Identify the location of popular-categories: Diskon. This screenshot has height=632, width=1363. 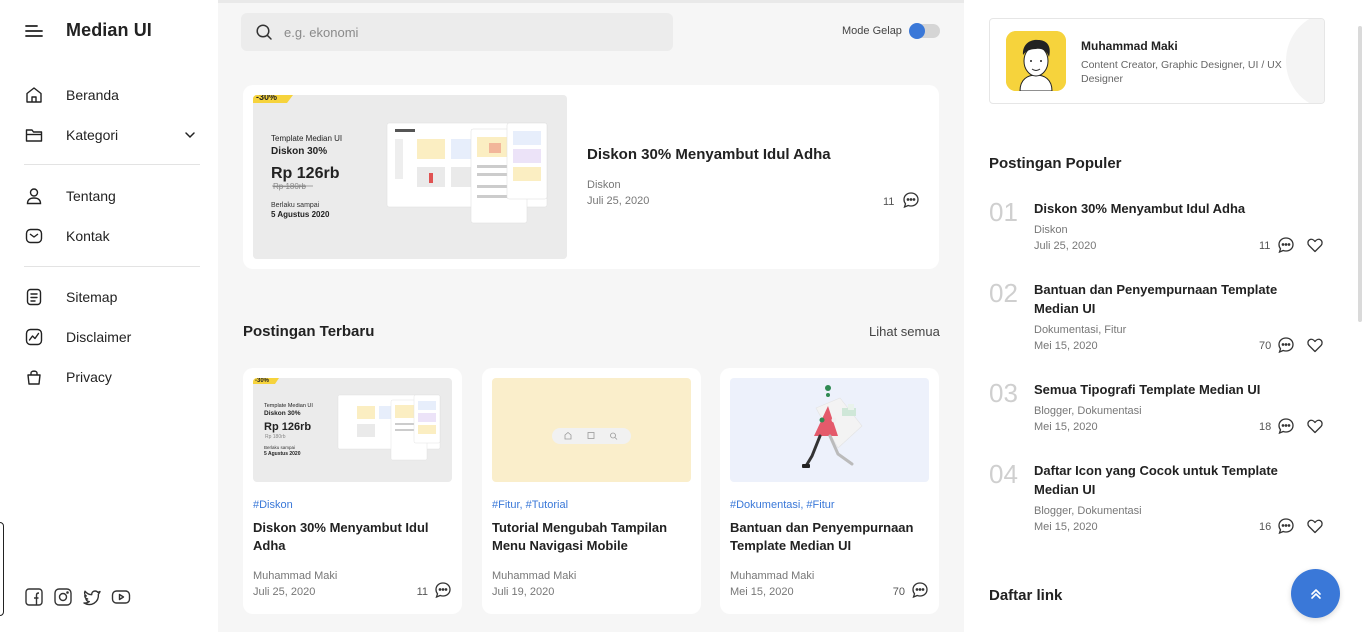
(1051, 230).